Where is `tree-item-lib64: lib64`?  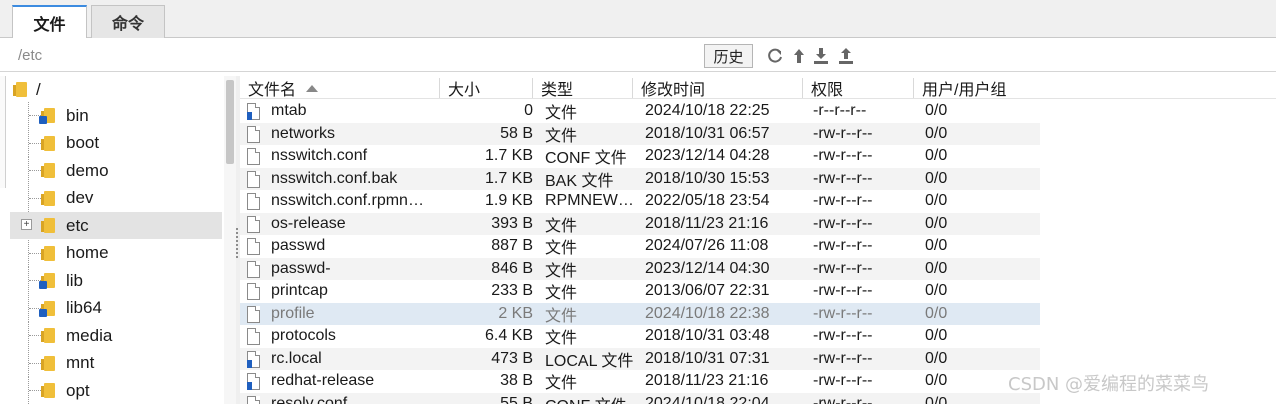
tree-item-lib64: lib64 is located at coordinates (116, 308).